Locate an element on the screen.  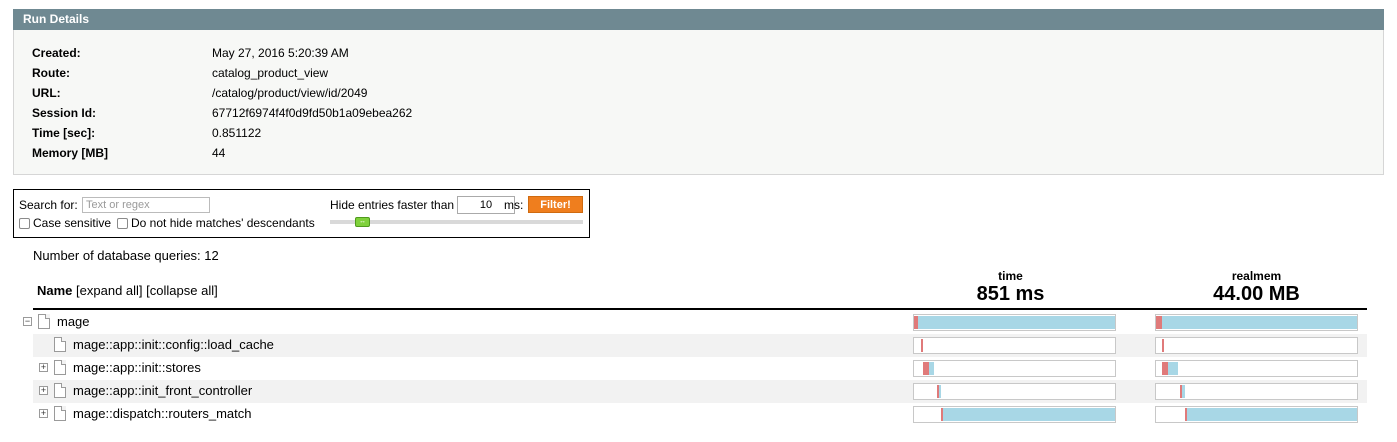
expand-all-link: [expand all] is located at coordinates (109, 290).